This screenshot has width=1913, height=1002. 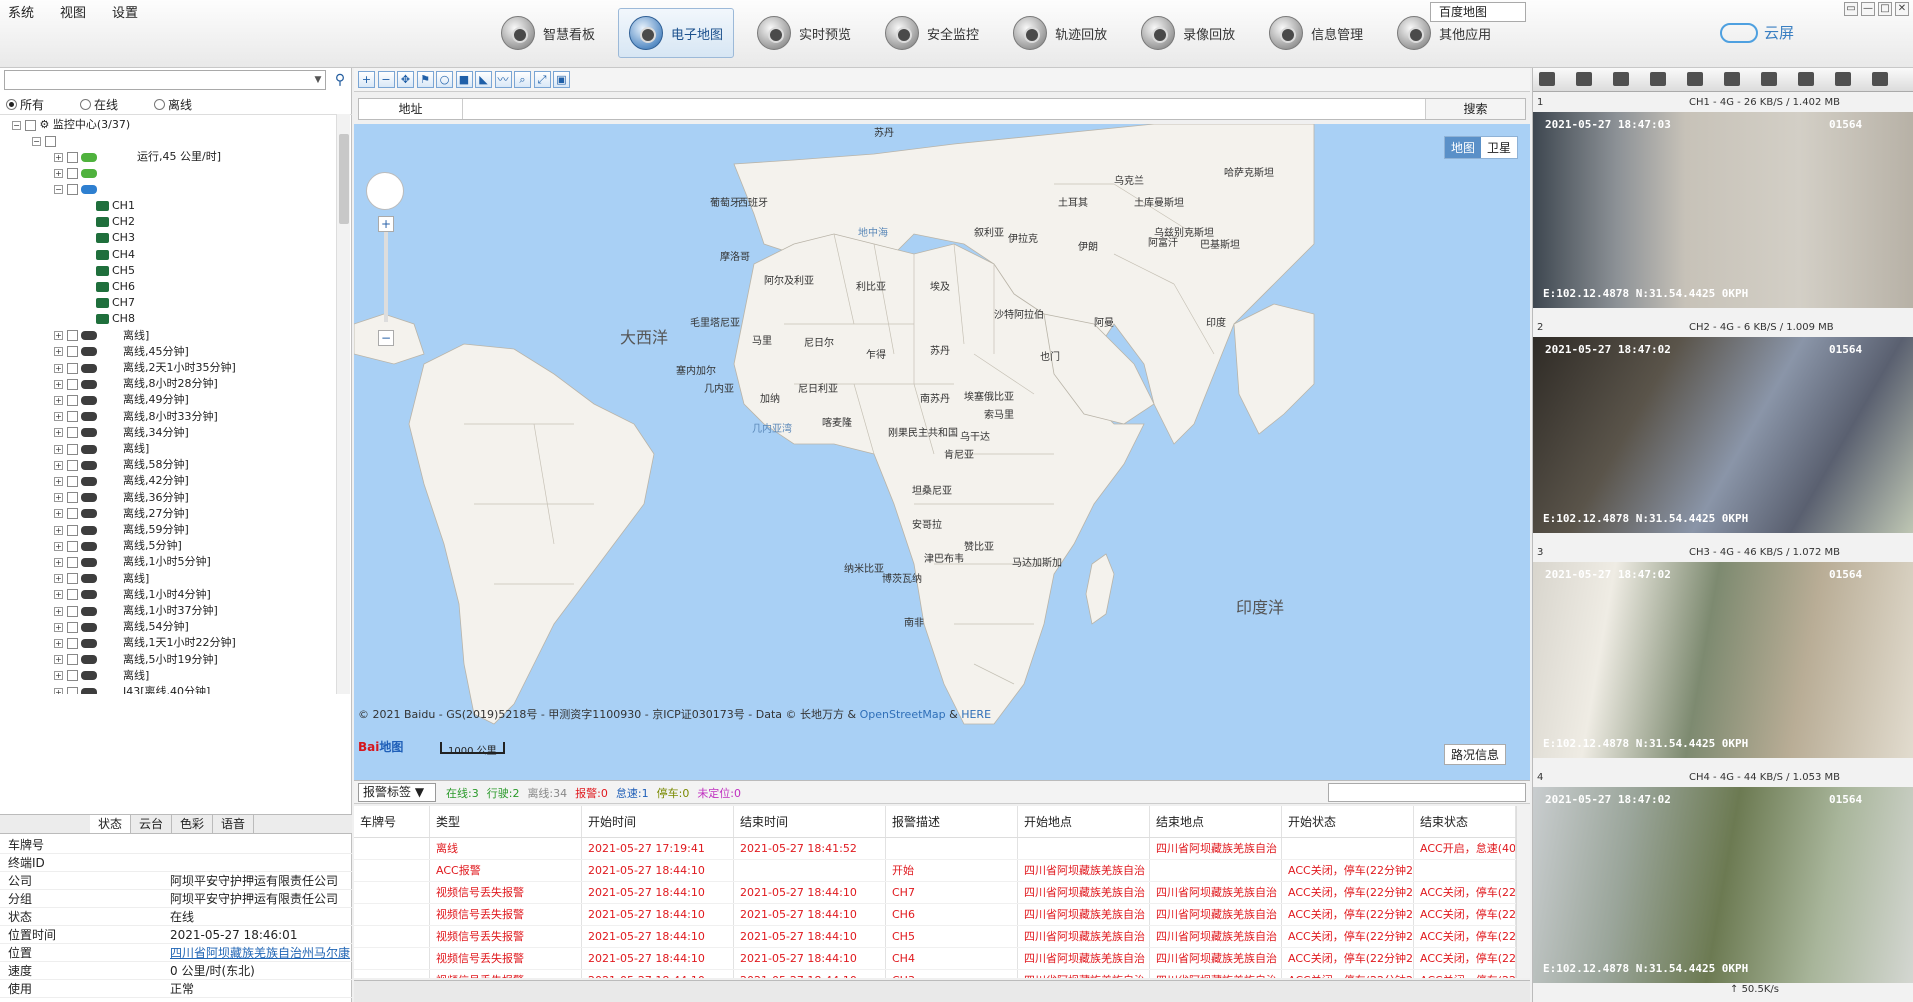 What do you see at coordinates (115, 206) in the screenshot?
I see `tree-channel-ch1: CH1` at bounding box center [115, 206].